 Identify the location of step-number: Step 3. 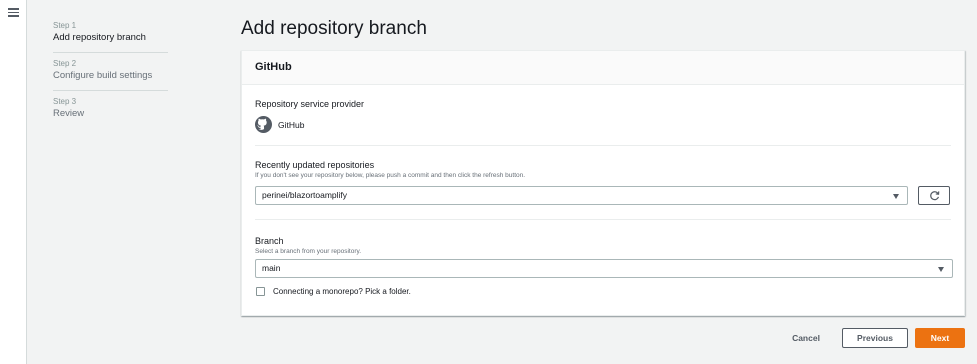
(65, 101).